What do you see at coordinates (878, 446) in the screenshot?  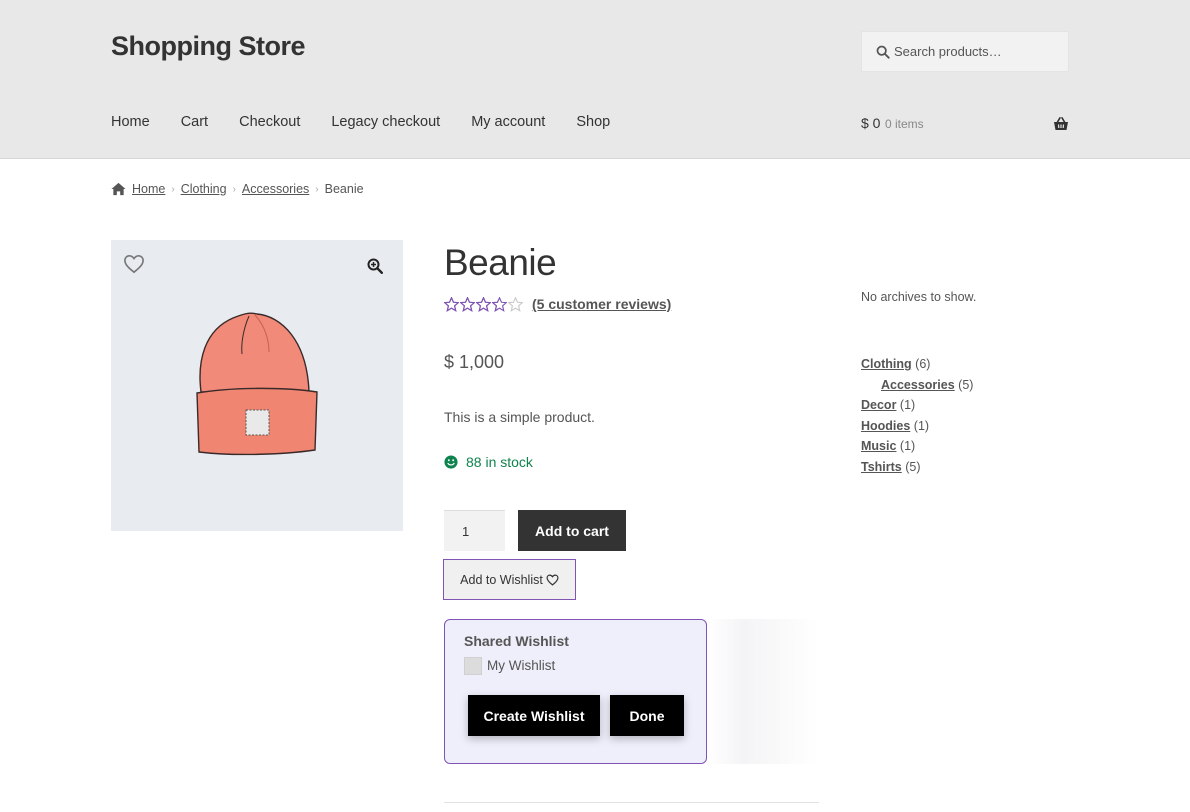 I see `category-link-music: Music` at bounding box center [878, 446].